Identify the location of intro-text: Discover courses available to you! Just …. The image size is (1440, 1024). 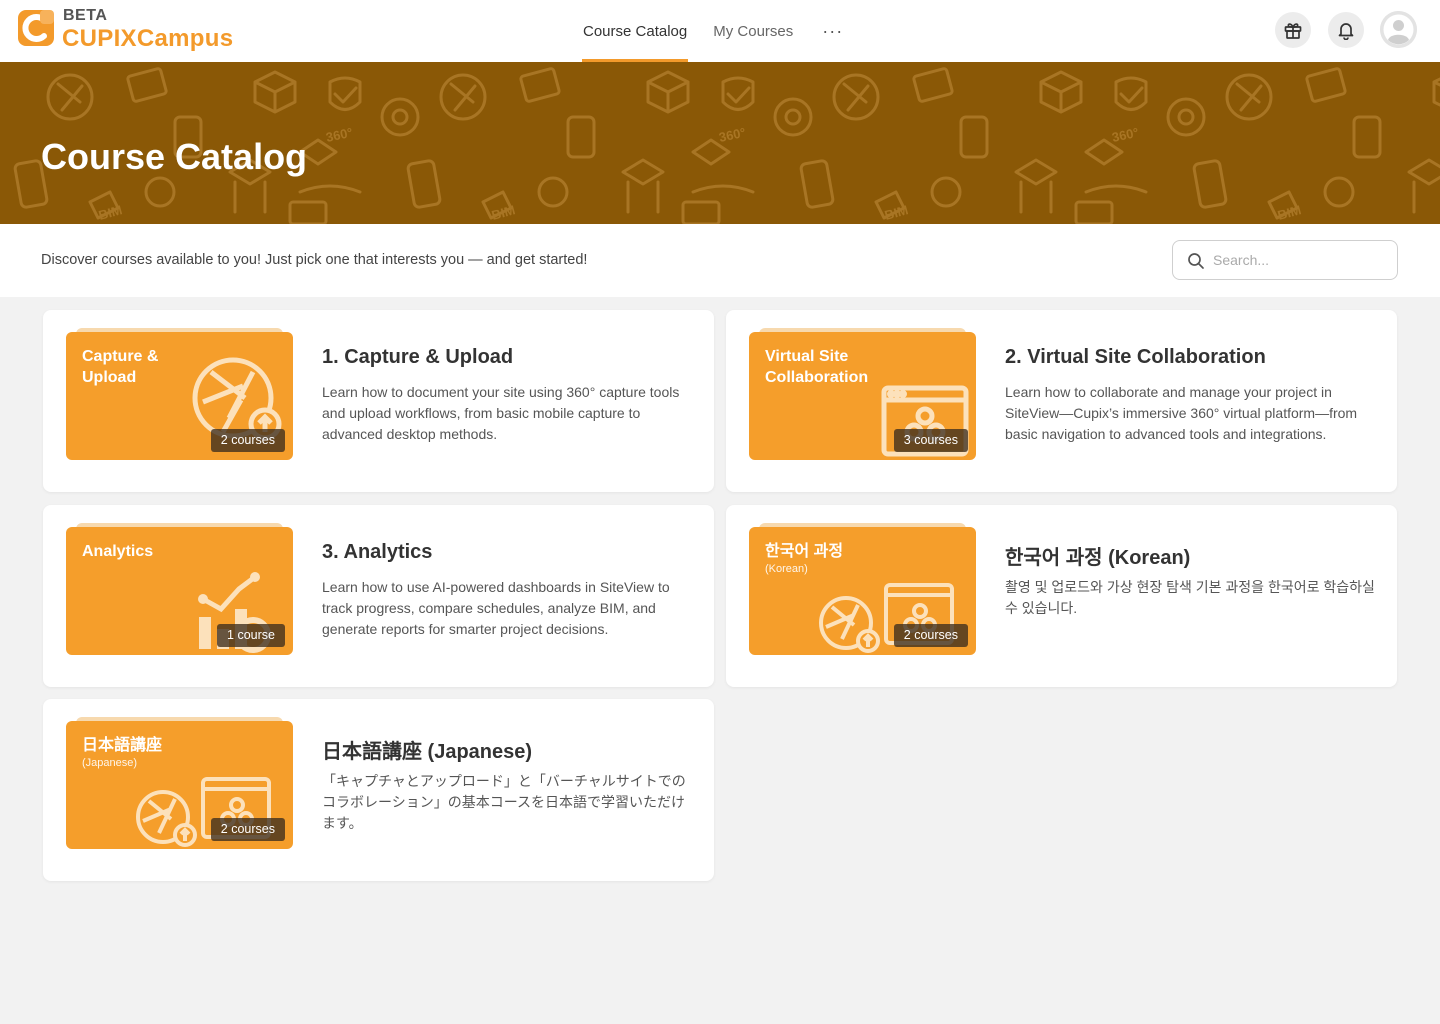
(314, 260).